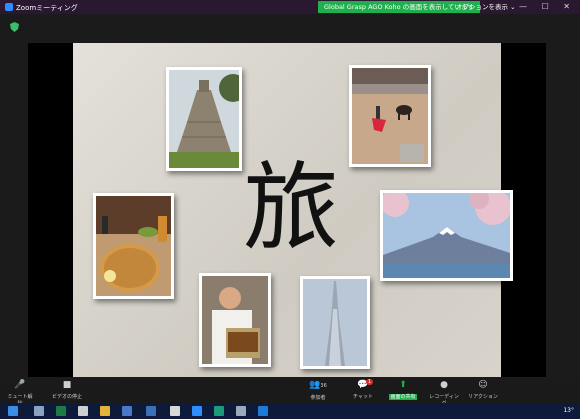 This screenshot has height=419, width=580. What do you see at coordinates (363, 397) in the screenshot?
I see `chat-label: チャット` at bounding box center [363, 397].